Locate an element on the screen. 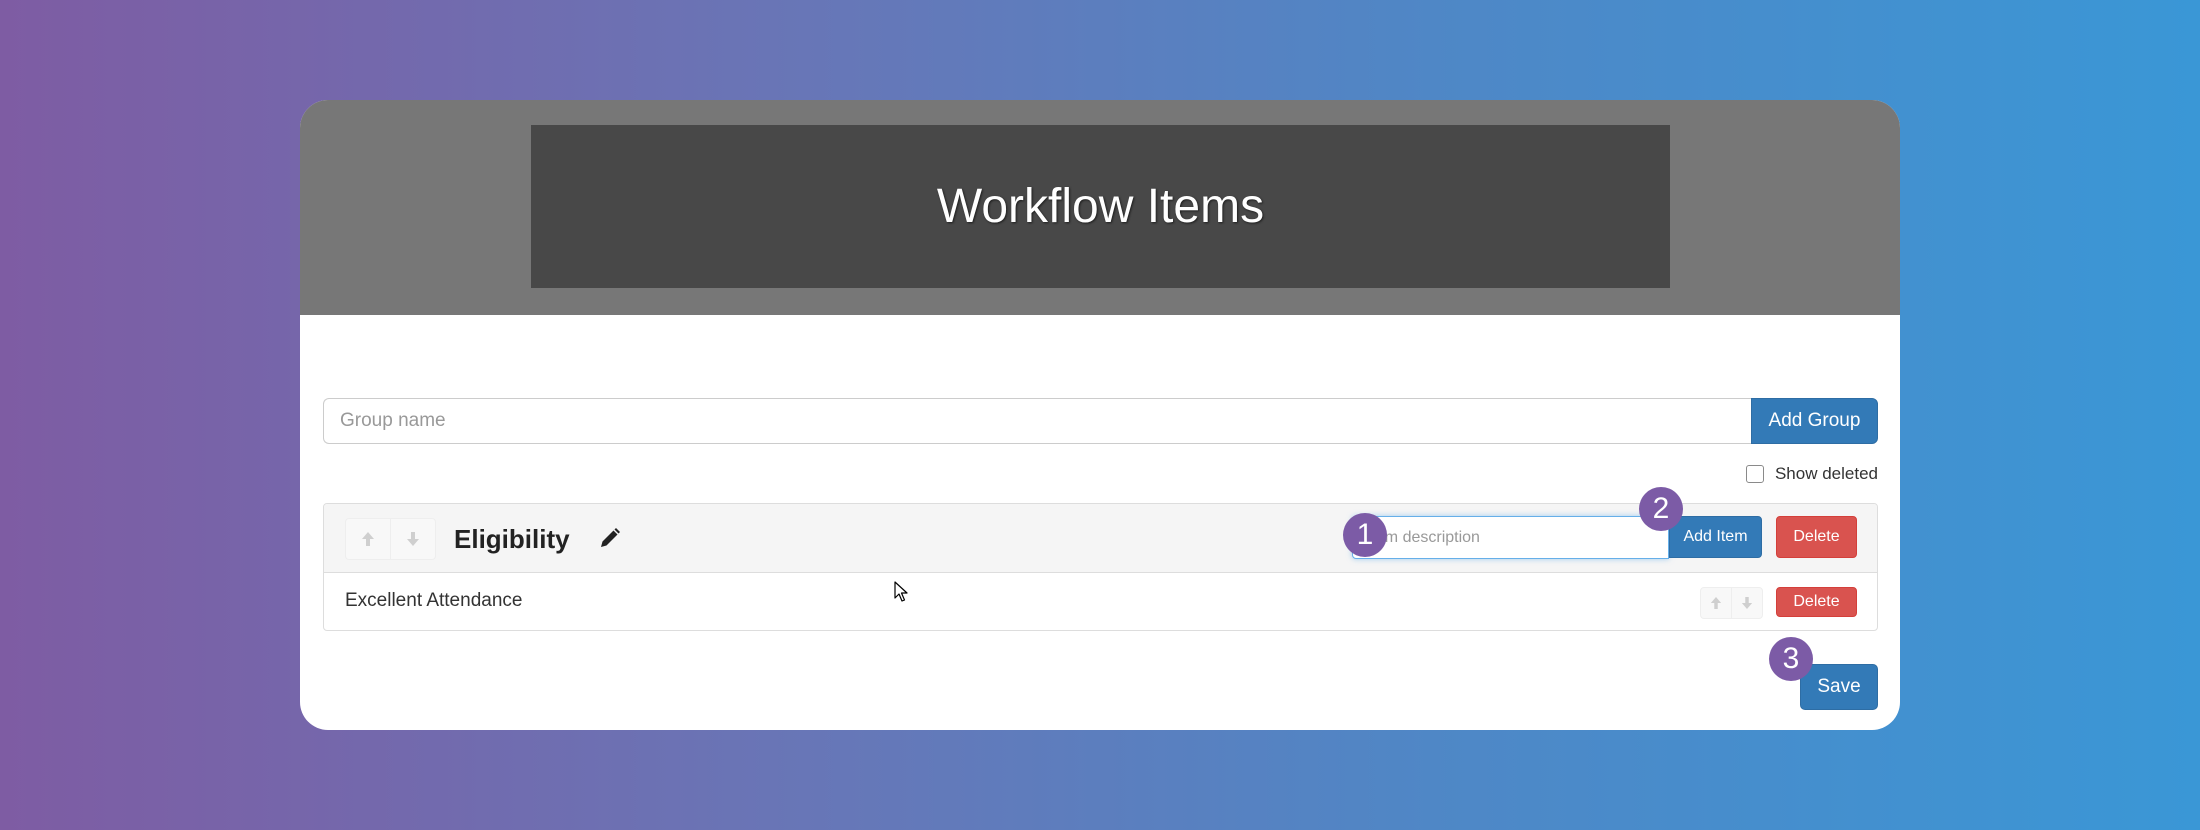 This screenshot has width=2200, height=830. group-name-input is located at coordinates (1037, 421).